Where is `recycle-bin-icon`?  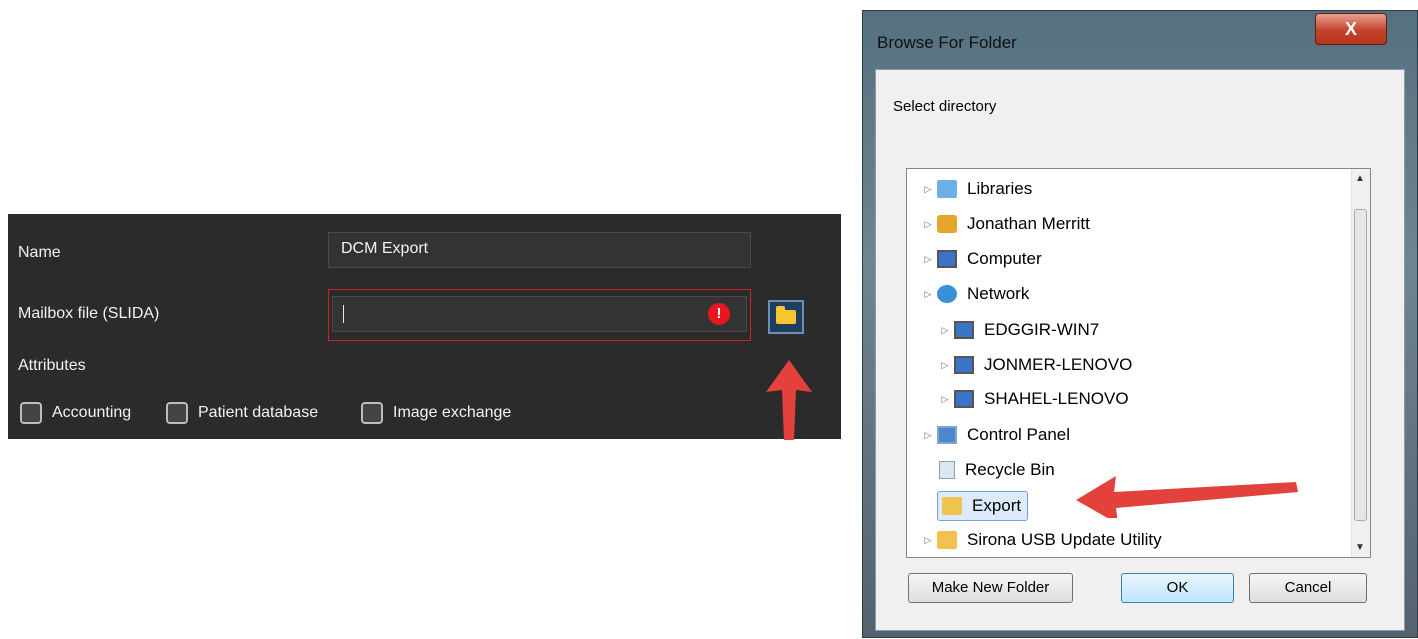
recycle-bin-icon is located at coordinates (947, 470).